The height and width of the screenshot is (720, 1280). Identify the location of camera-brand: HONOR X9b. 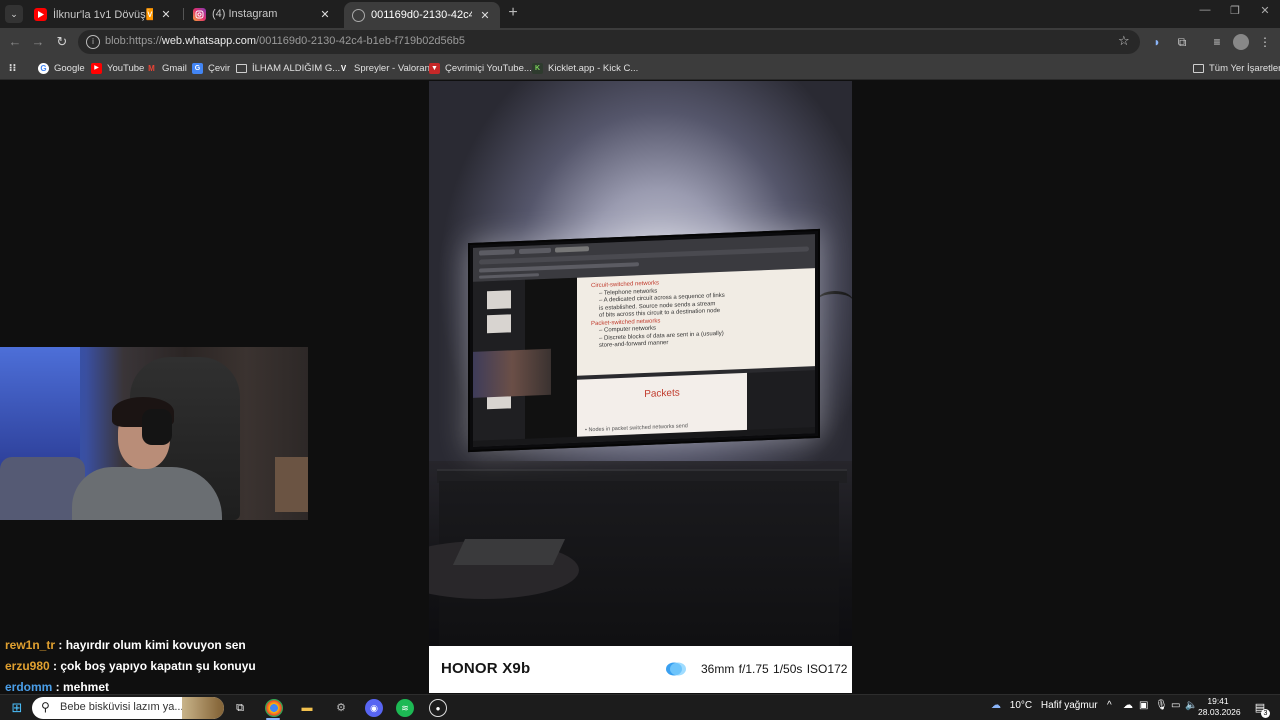
(486, 668).